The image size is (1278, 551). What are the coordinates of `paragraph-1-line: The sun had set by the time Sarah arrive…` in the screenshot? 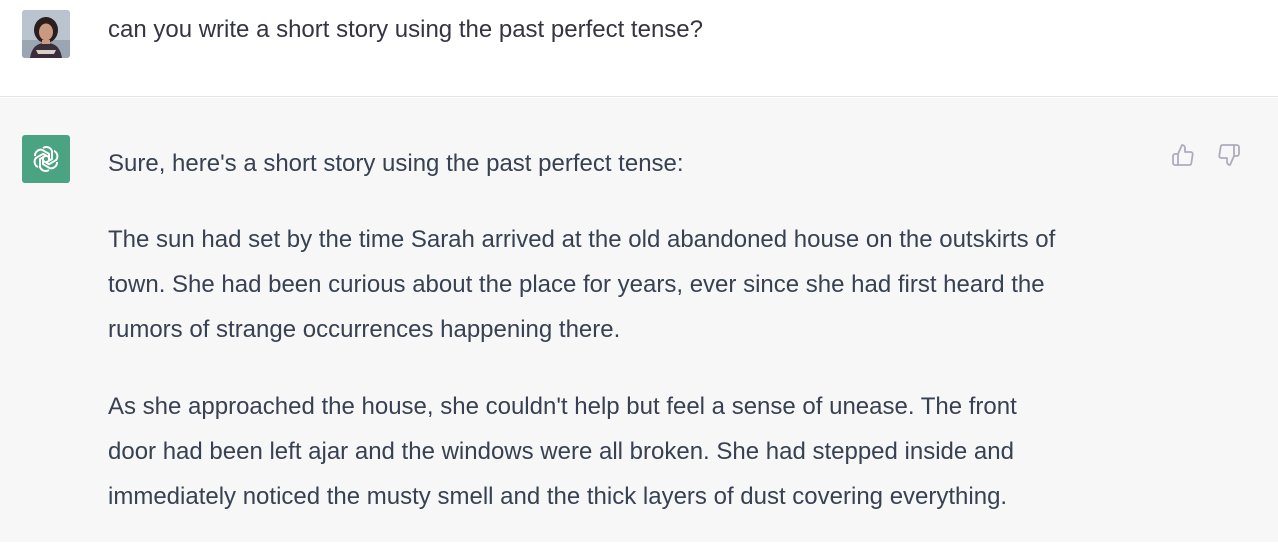 It's located at (582, 239).